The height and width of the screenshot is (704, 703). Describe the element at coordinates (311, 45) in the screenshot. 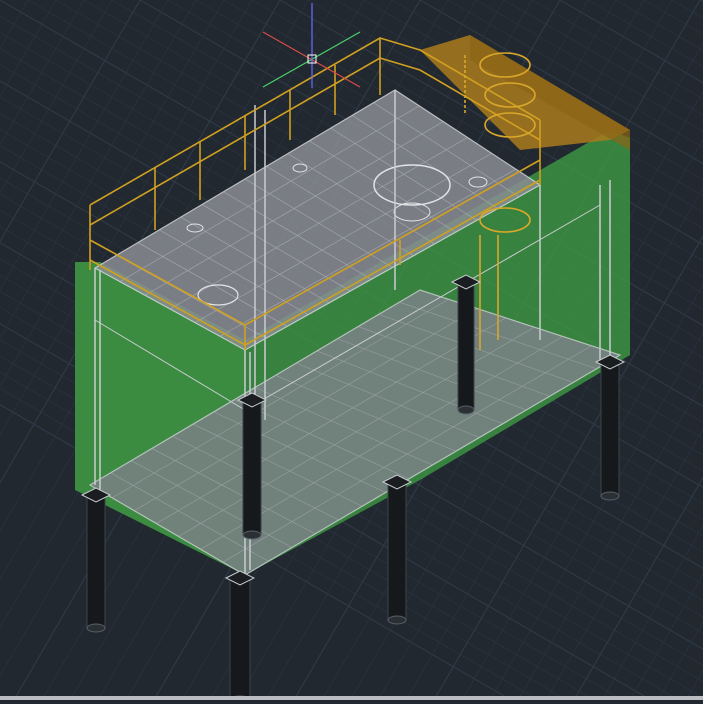

I see `ucs-icon` at that location.